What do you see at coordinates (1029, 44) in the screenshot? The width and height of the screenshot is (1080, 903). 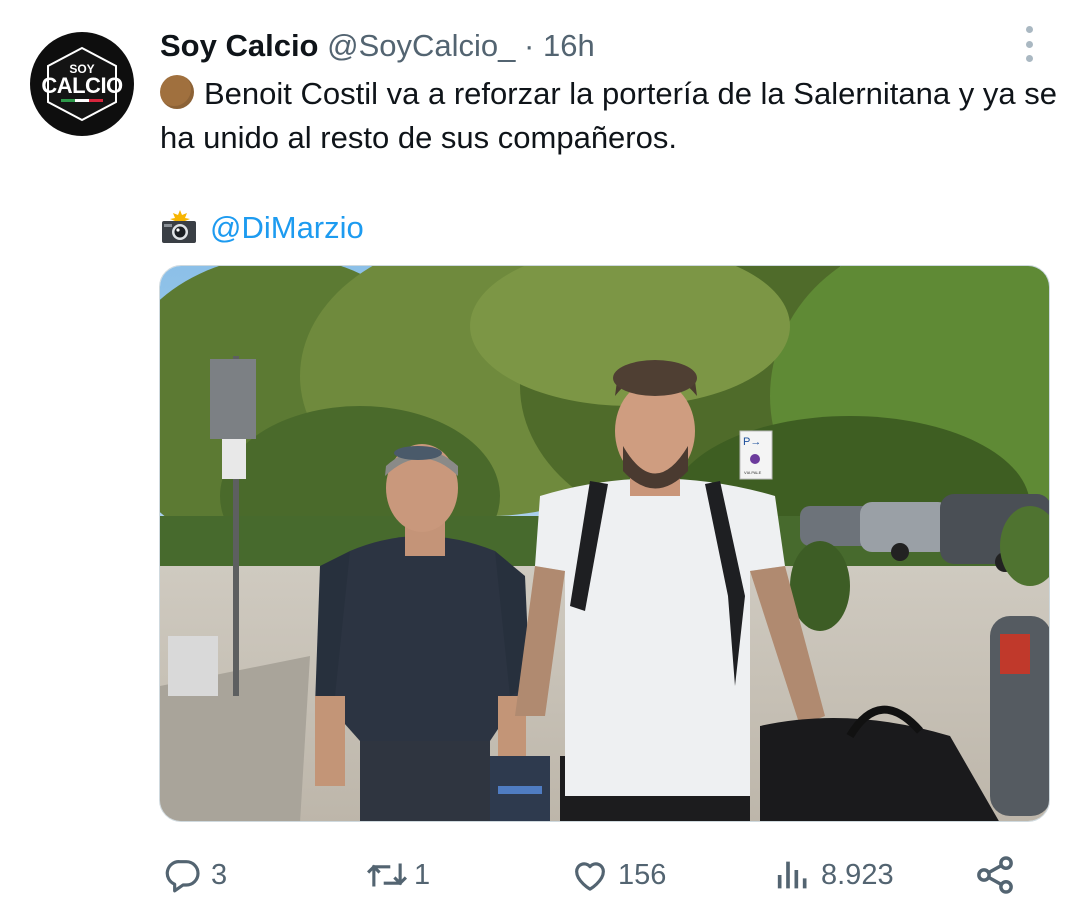 I see `more-options-icon` at bounding box center [1029, 44].